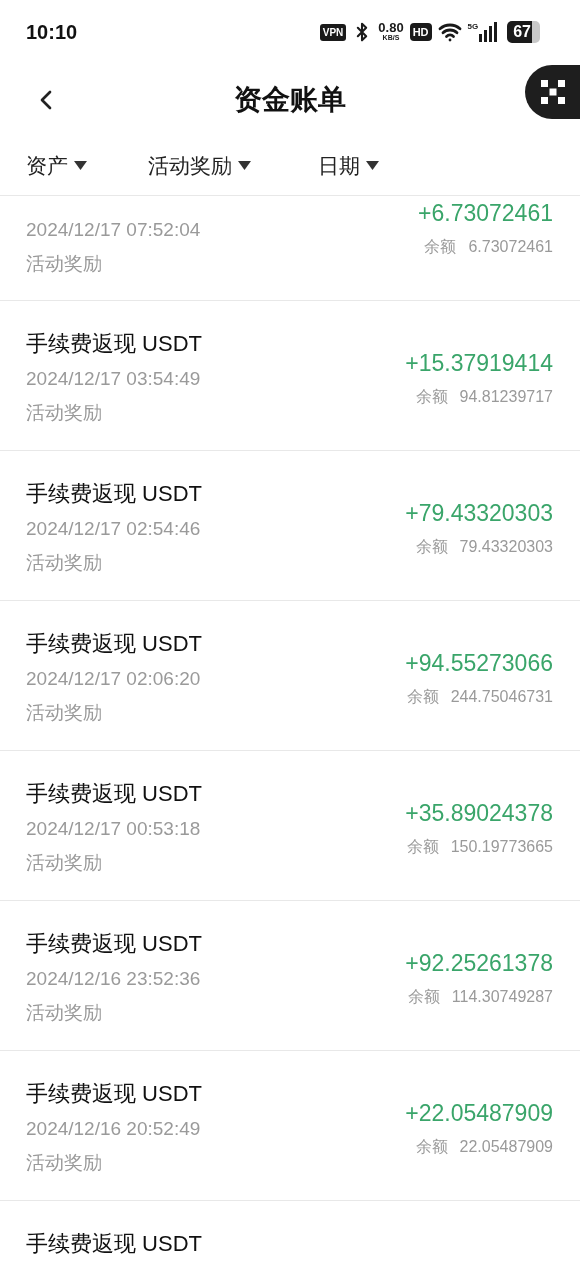 Image resolution: width=580 pixels, height=1276 pixels. What do you see at coordinates (114, 529) in the screenshot?
I see `record-time: 2024/12/17 02:54:46` at bounding box center [114, 529].